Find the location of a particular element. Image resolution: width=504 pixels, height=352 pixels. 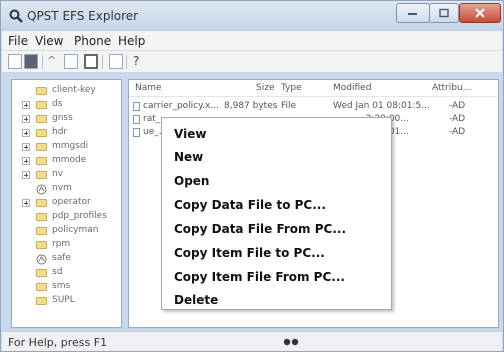

tree-item-label: pdp_profiles is located at coordinates (79, 216).